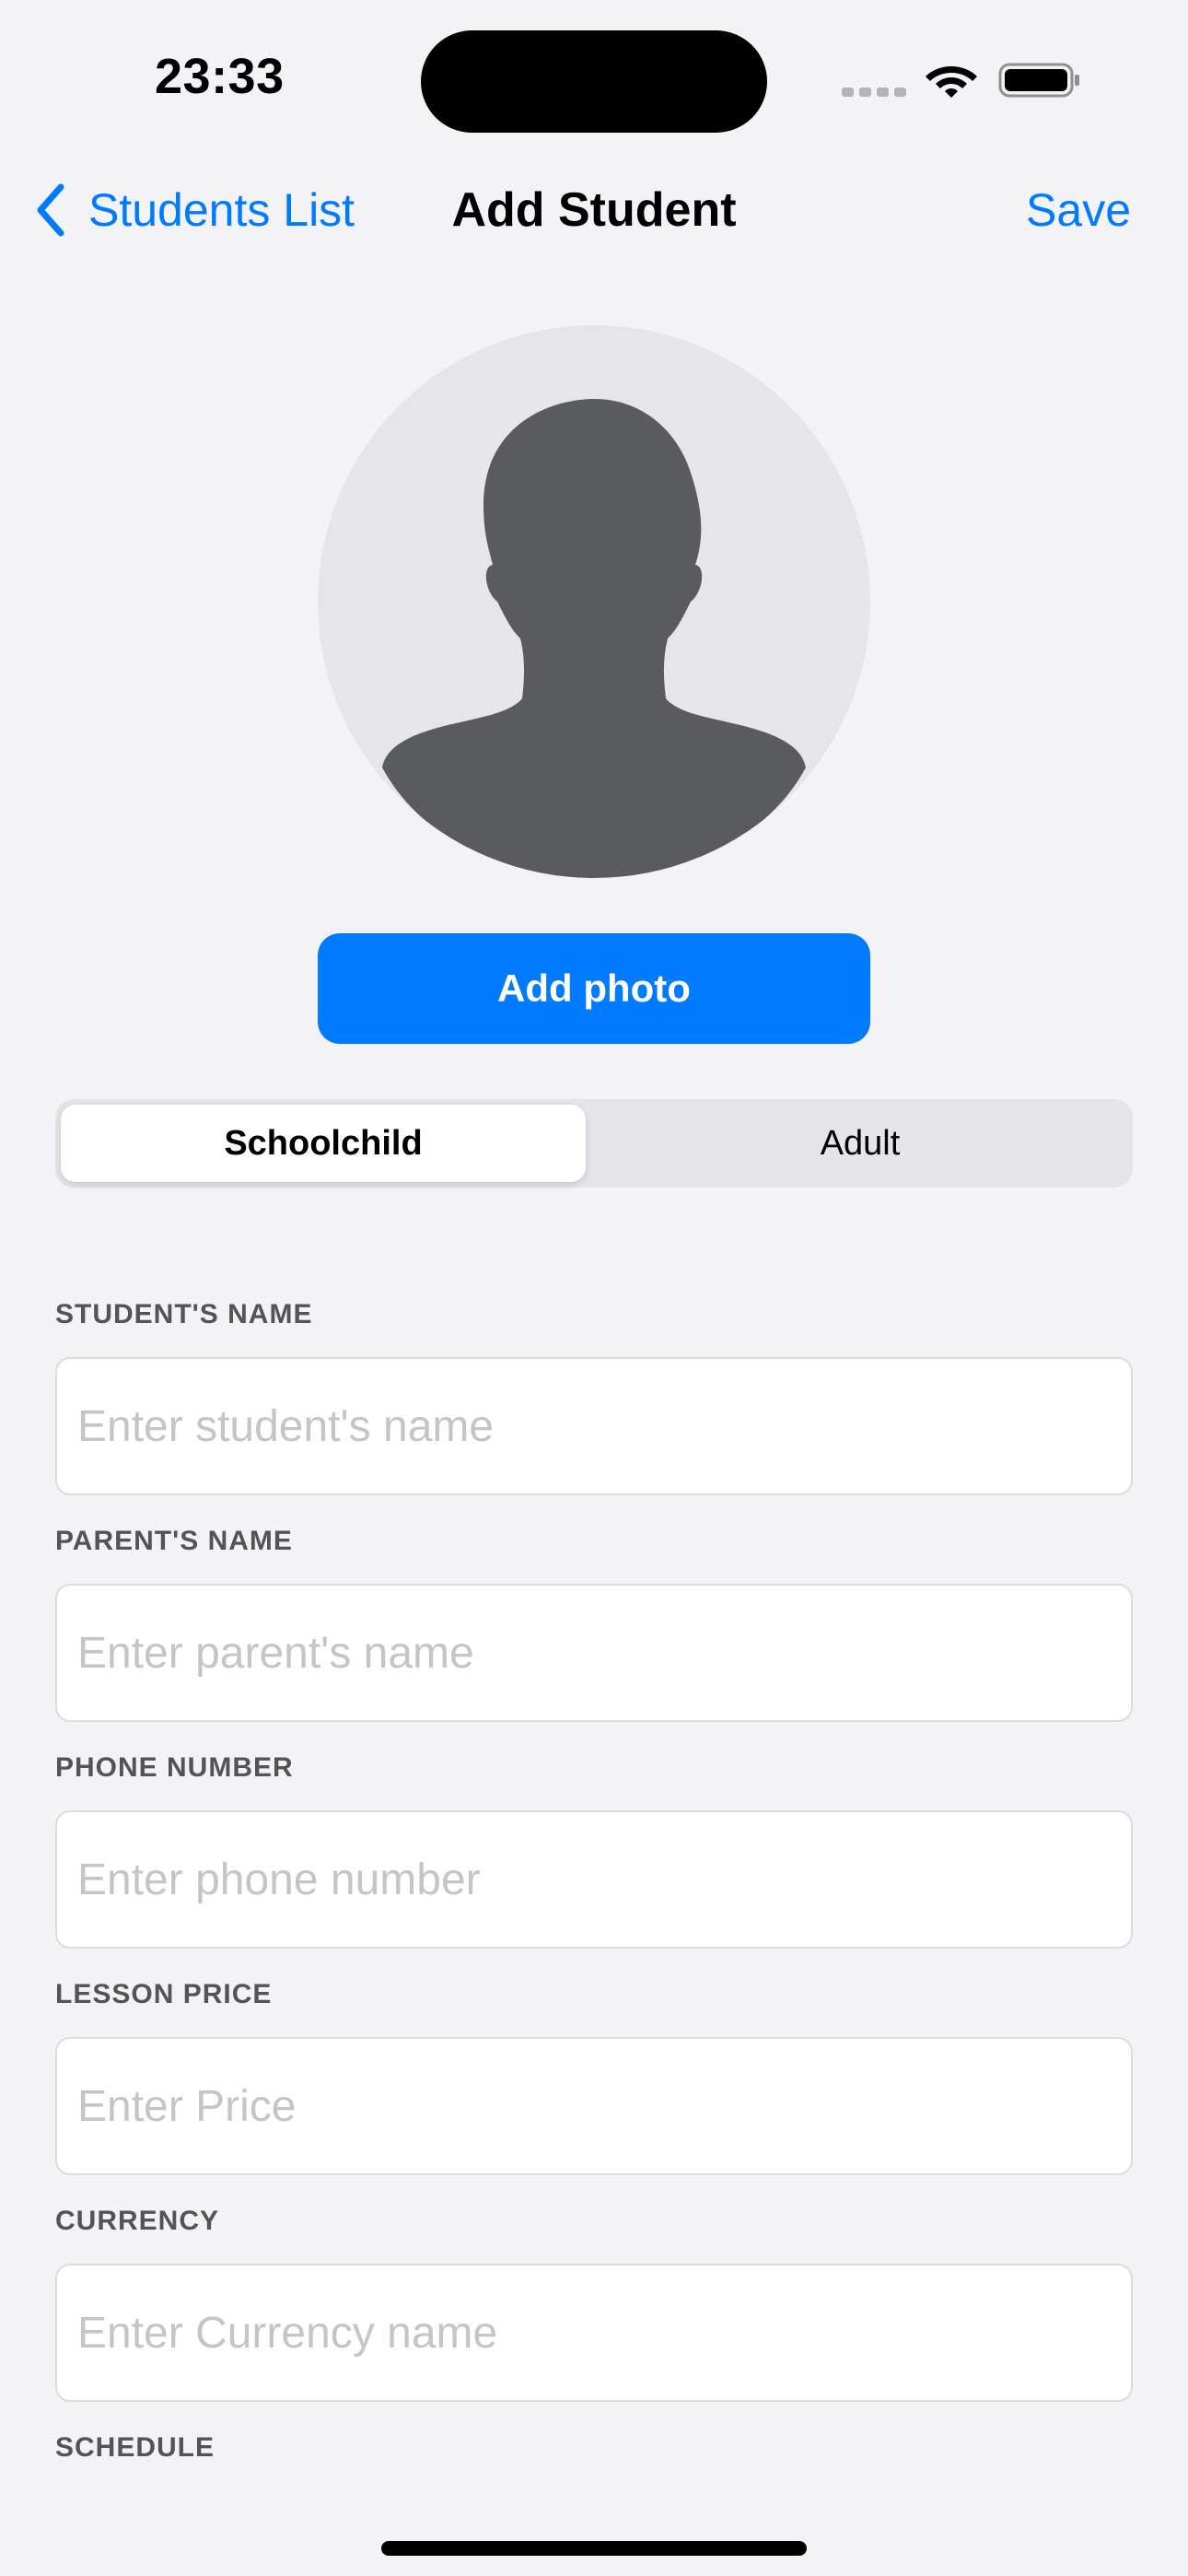  I want to click on currency-input, so click(594, 2333).